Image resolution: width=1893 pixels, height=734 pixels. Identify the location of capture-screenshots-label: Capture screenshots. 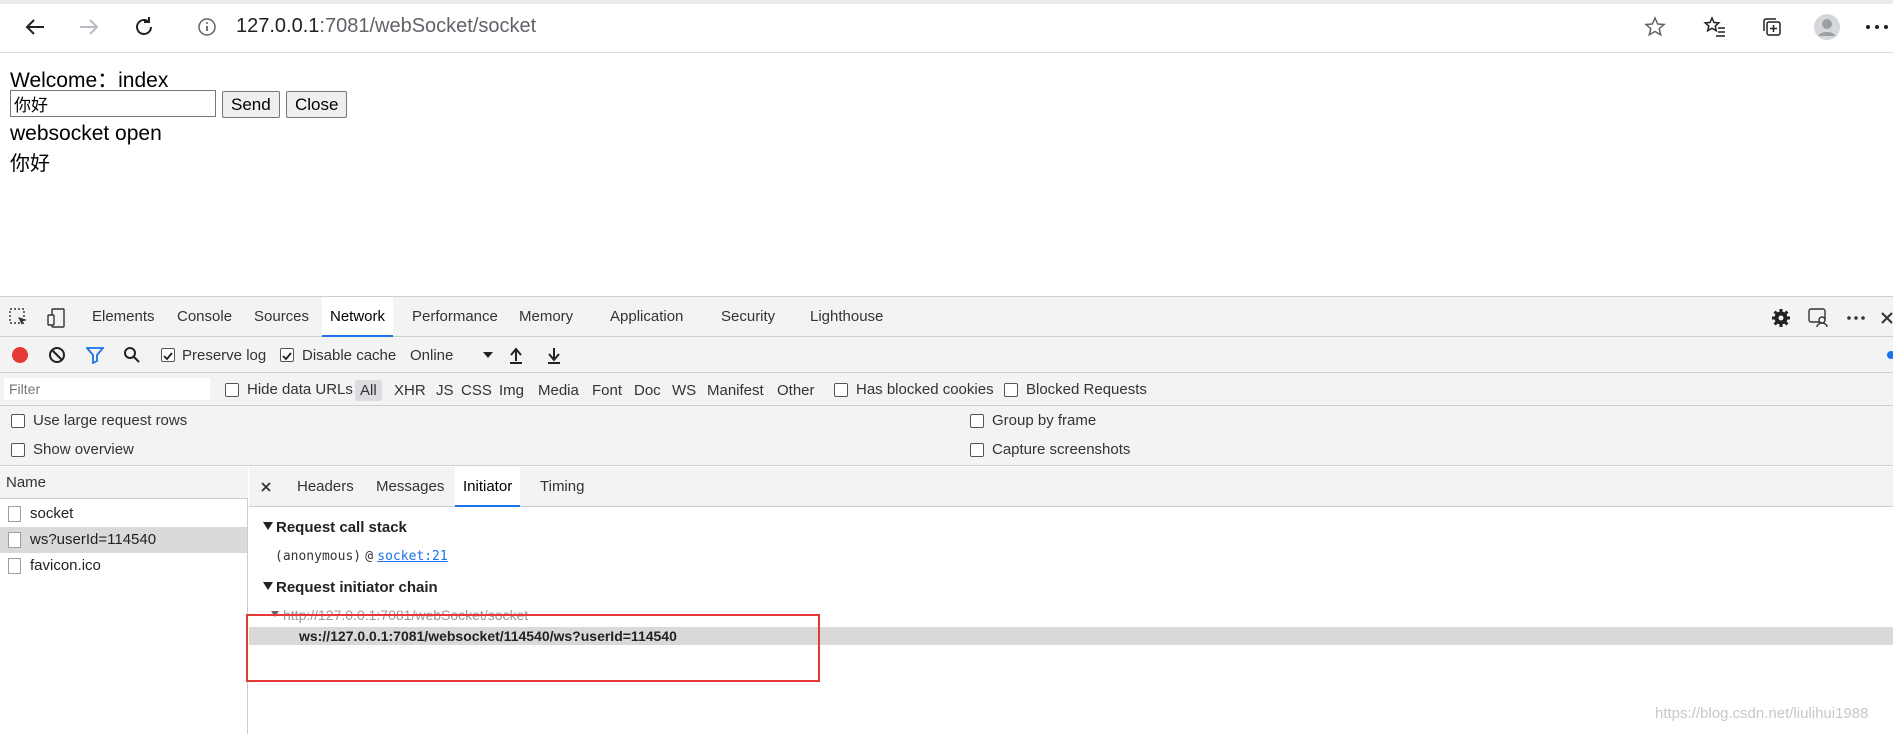
(1061, 449).